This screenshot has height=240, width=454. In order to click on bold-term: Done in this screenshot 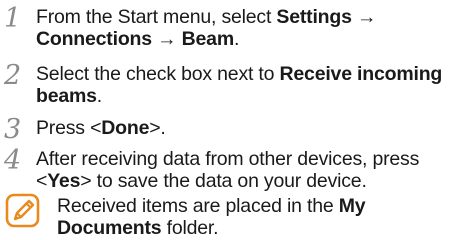, I will do `click(125, 128)`.